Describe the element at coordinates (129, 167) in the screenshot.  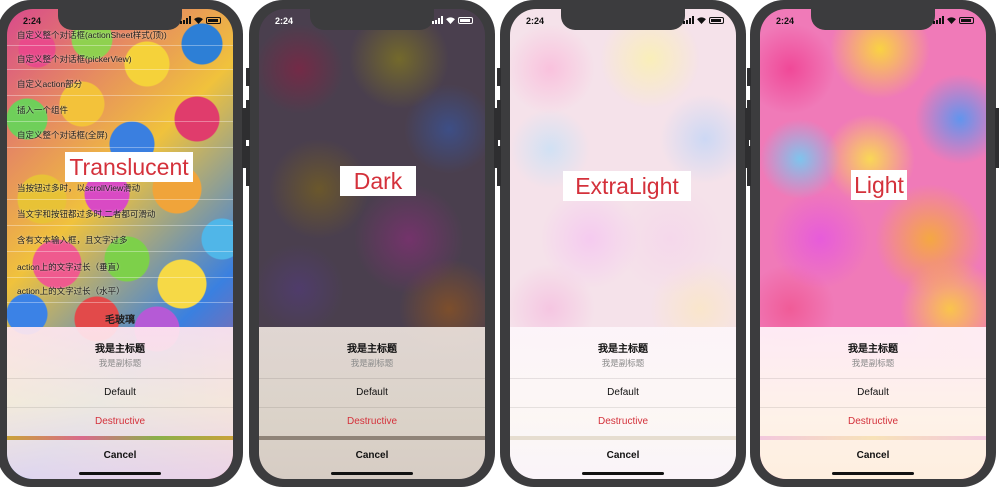
I see `blur-style-label: Translucent` at that location.